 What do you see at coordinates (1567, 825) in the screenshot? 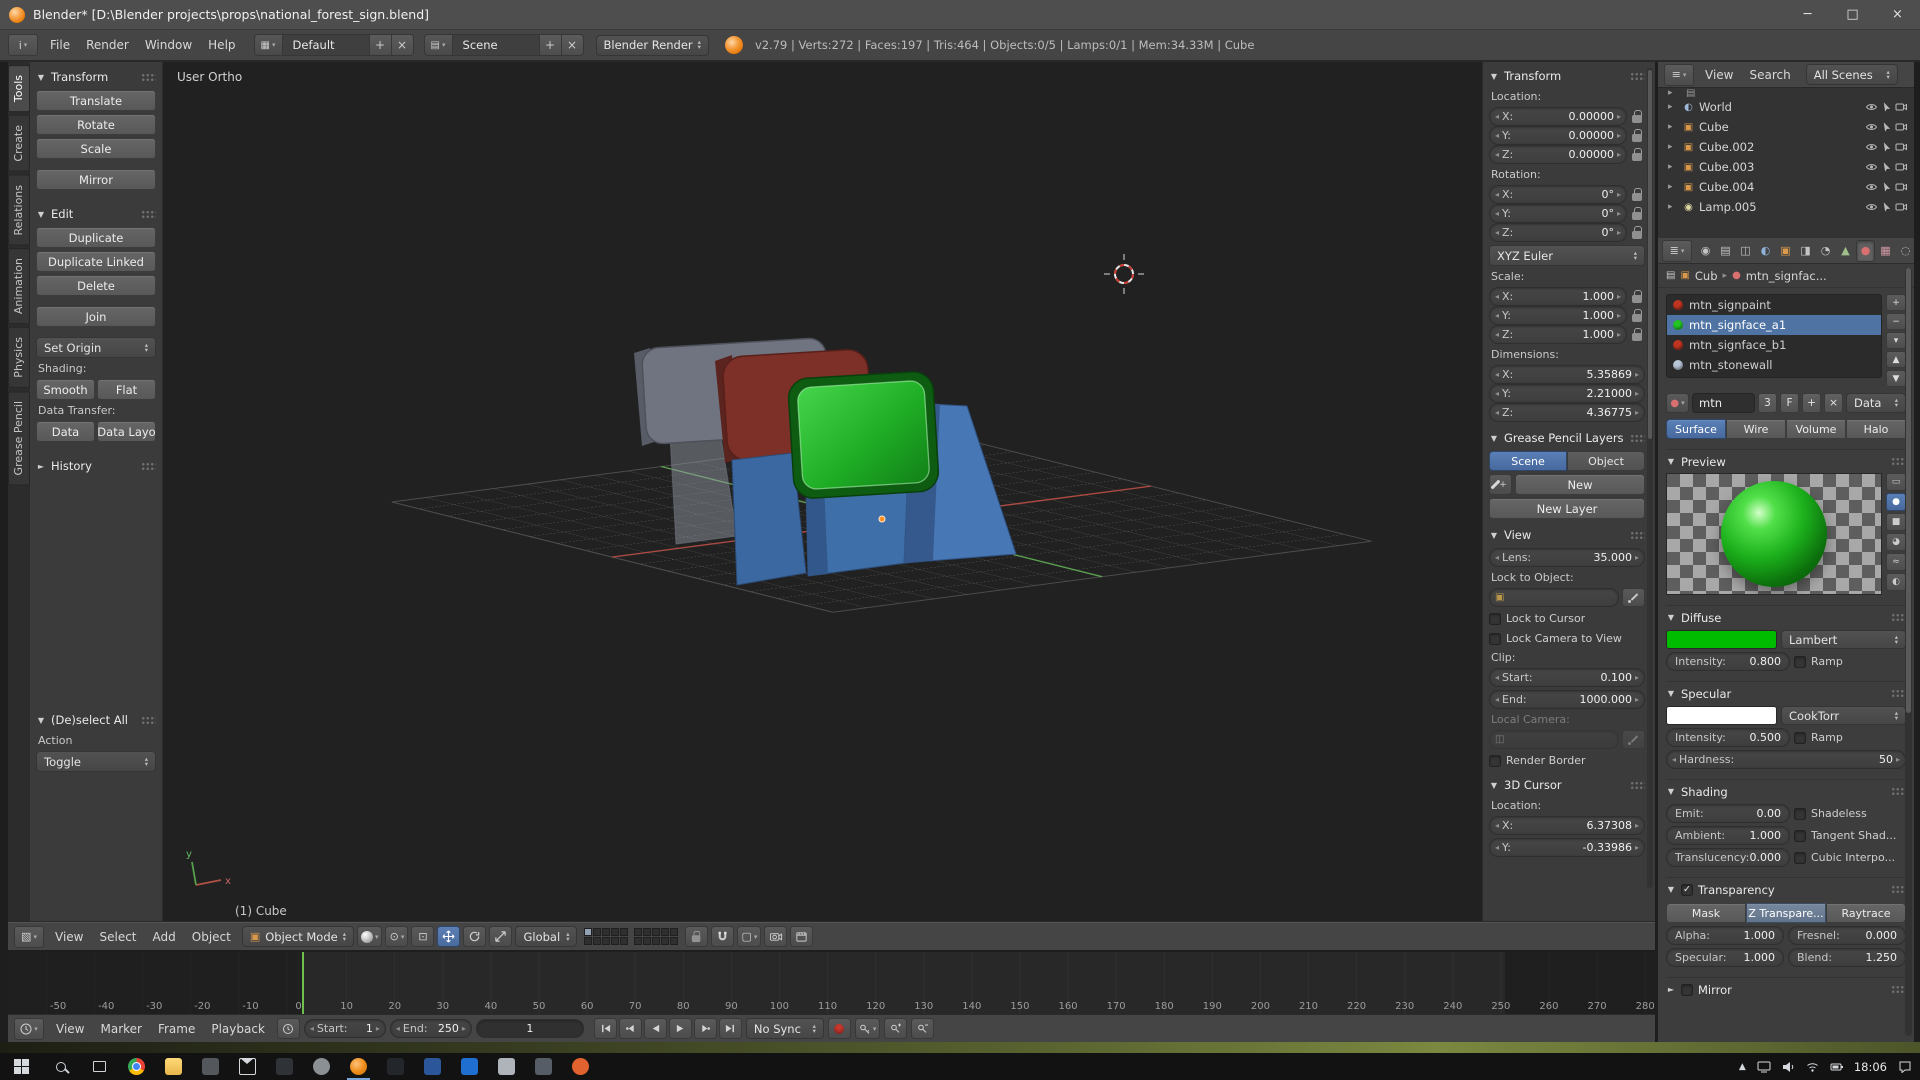
I see `cursor-location-field: ◂ X: 6.37308 ▸` at bounding box center [1567, 825].